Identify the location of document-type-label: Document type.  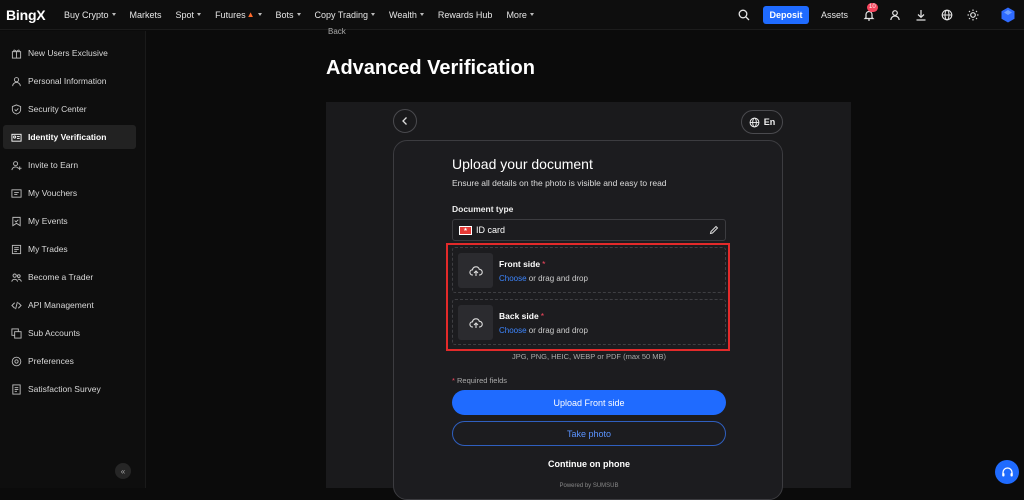
(483, 209).